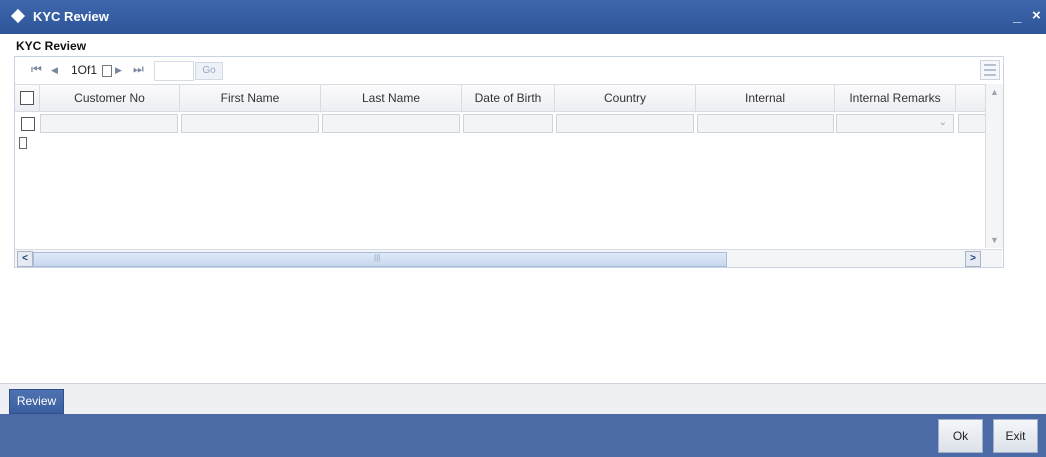 This screenshot has width=1046, height=457. What do you see at coordinates (508, 98) in the screenshot?
I see `col-date-of-birth: Date of Birth` at bounding box center [508, 98].